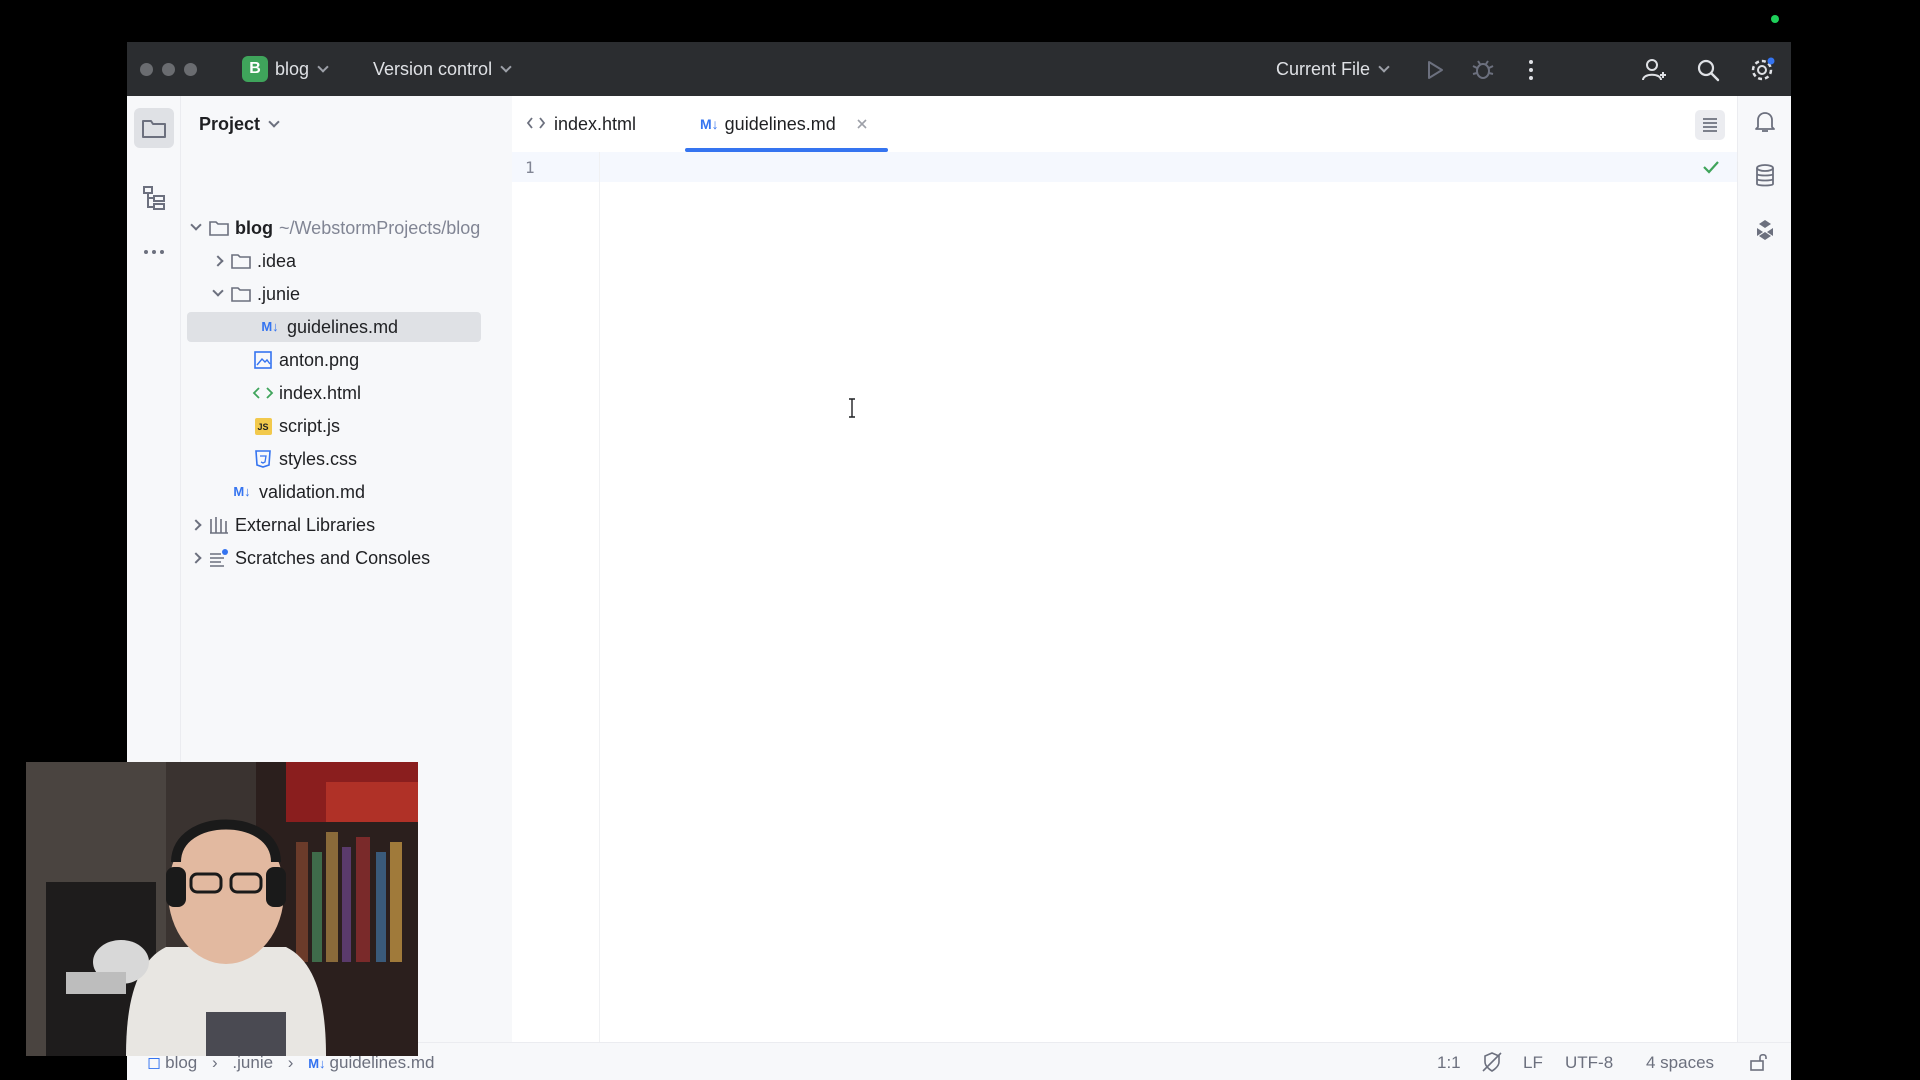 This screenshot has width=1920, height=1080. Describe the element at coordinates (1483, 70) in the screenshot. I see `debug-button` at that location.